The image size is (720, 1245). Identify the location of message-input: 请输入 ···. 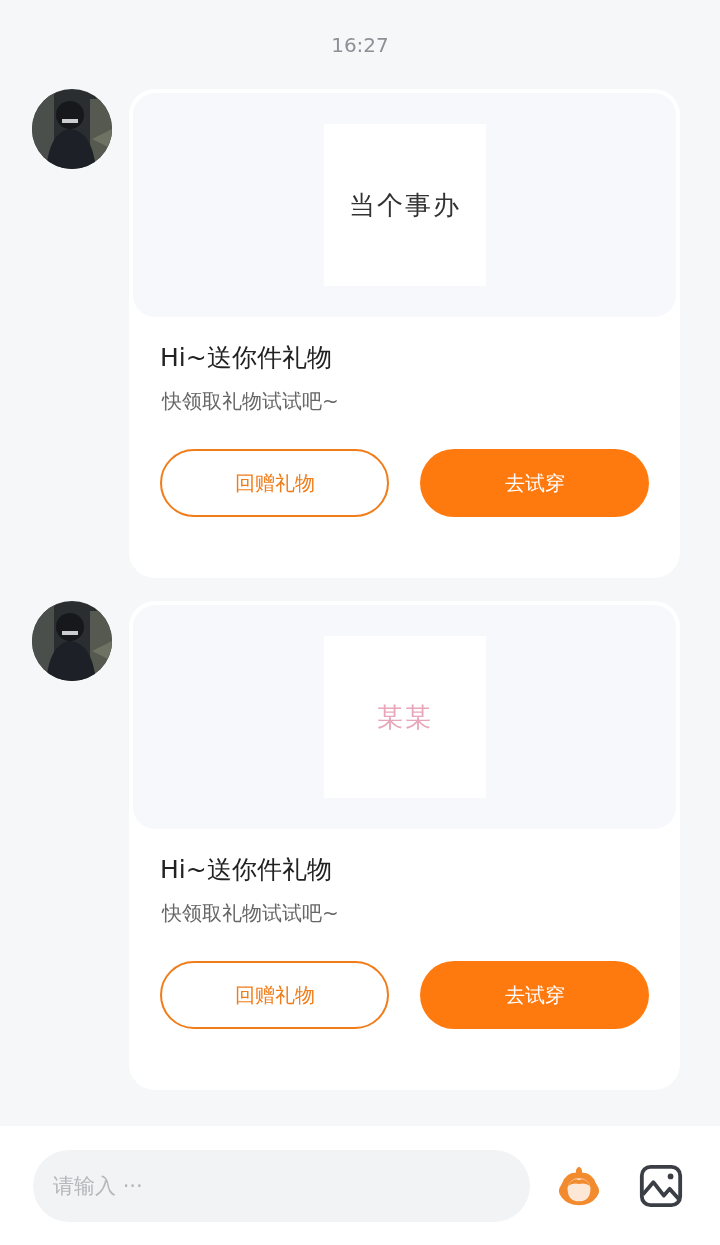
(281, 1185).